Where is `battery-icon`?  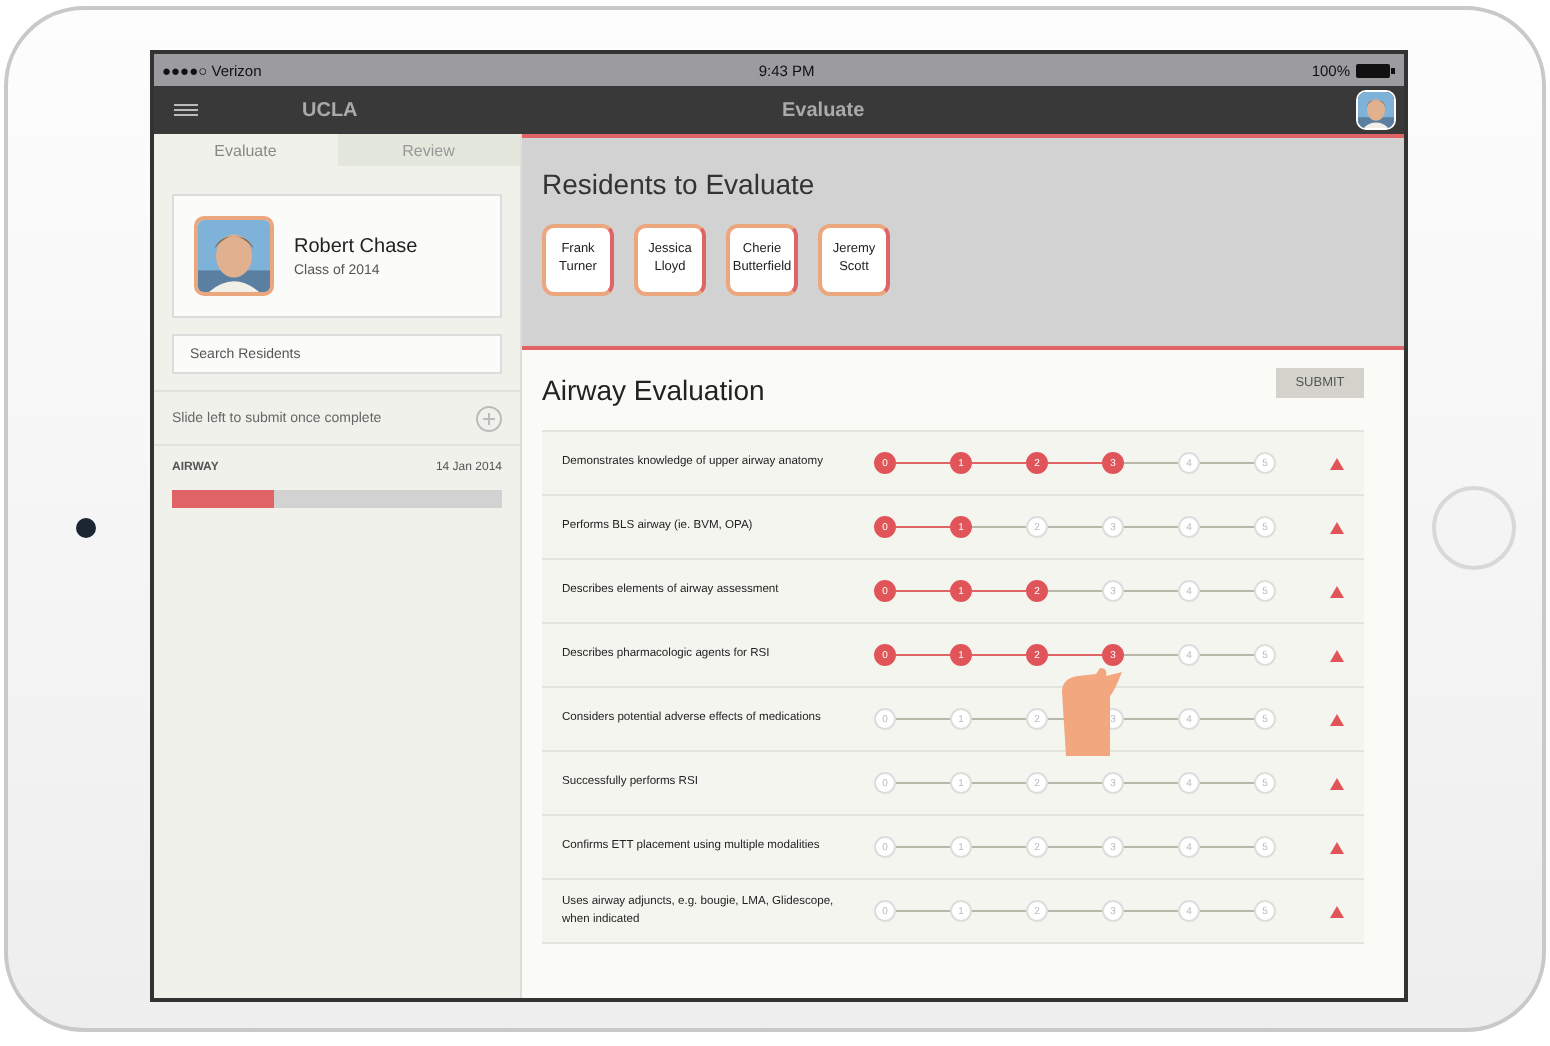 battery-icon is located at coordinates (1376, 70).